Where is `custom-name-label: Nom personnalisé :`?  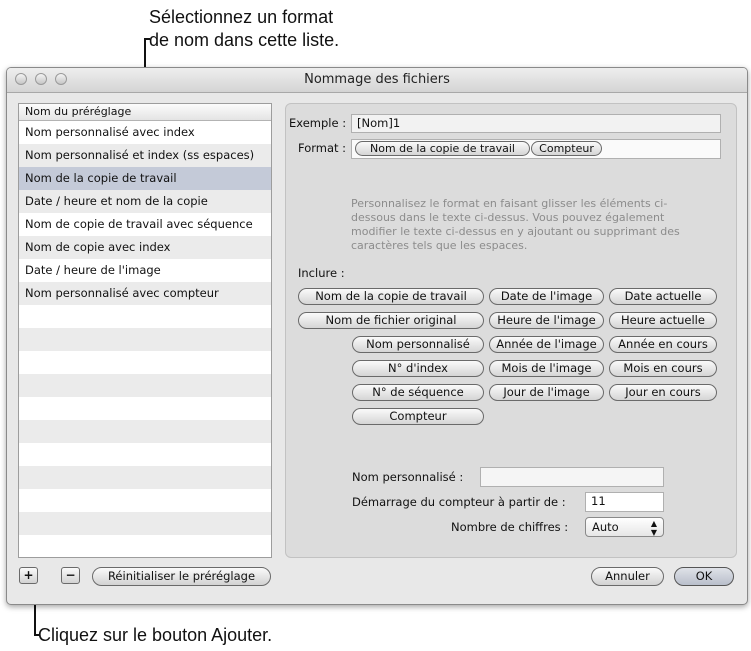 custom-name-label: Nom personnalisé : is located at coordinates (408, 477).